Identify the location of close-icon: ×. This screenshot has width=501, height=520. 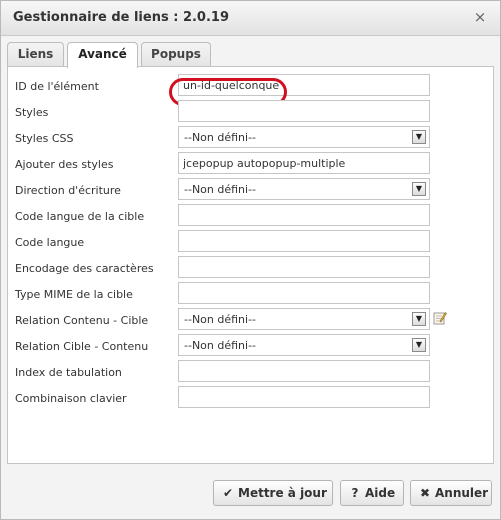
(480, 17).